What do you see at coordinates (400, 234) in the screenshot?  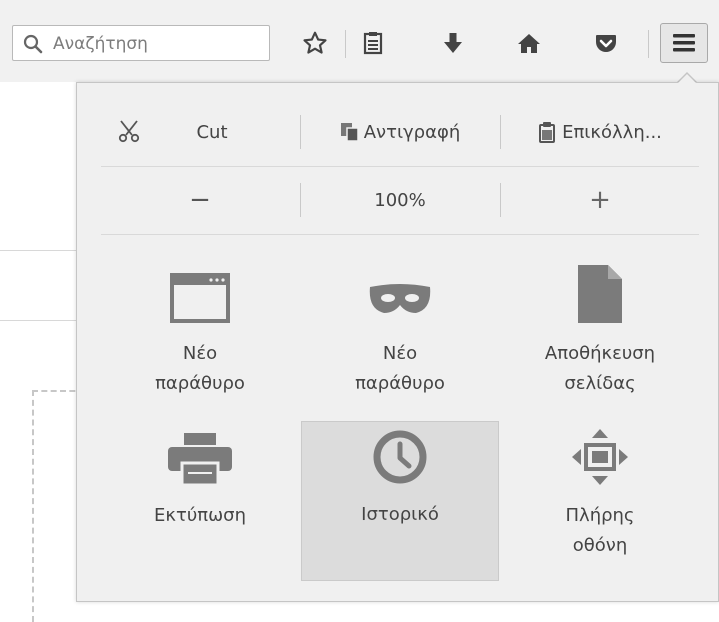 I see `menu-divider` at bounding box center [400, 234].